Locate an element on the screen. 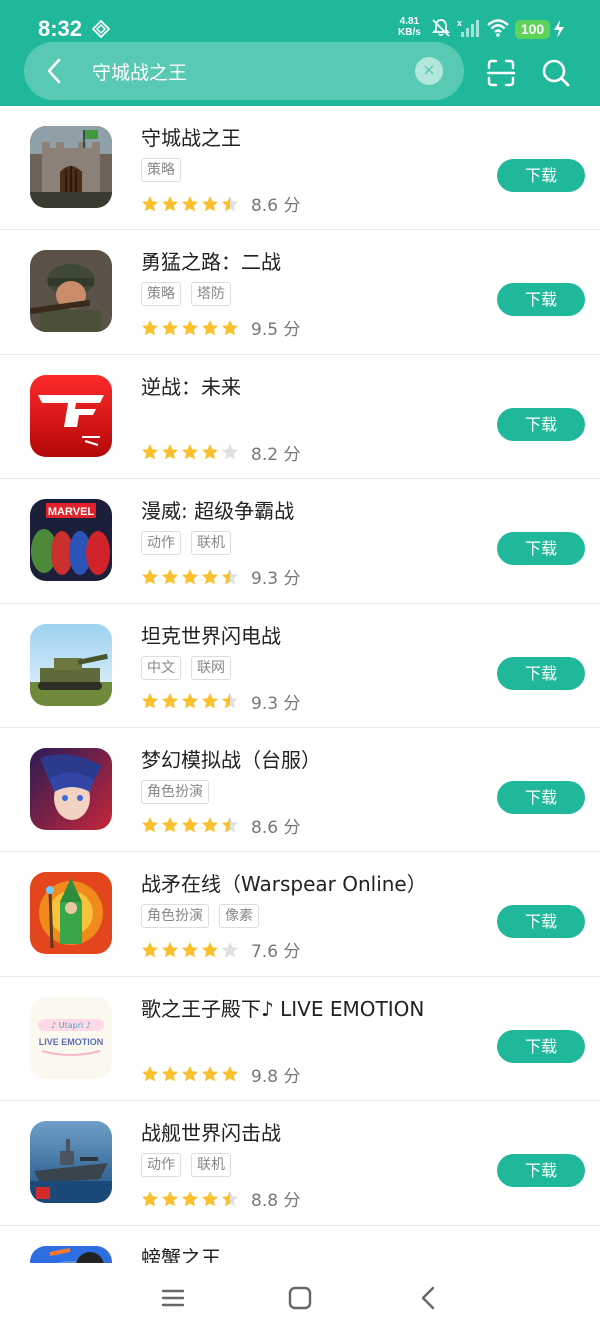 The width and height of the screenshot is (600, 1333). rating-score-value: 7.6 is located at coordinates (265, 952).